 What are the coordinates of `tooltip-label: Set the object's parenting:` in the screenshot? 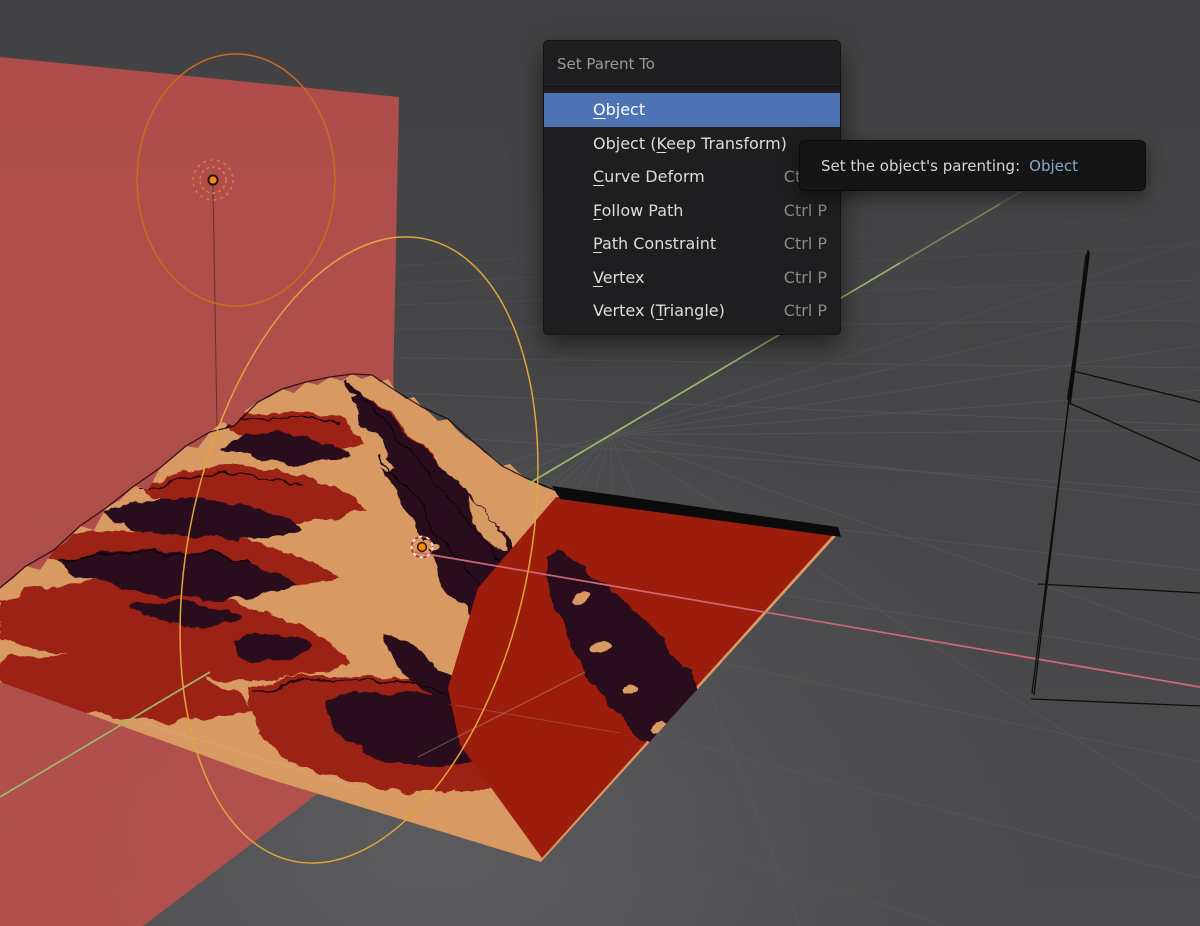 It's located at (921, 165).